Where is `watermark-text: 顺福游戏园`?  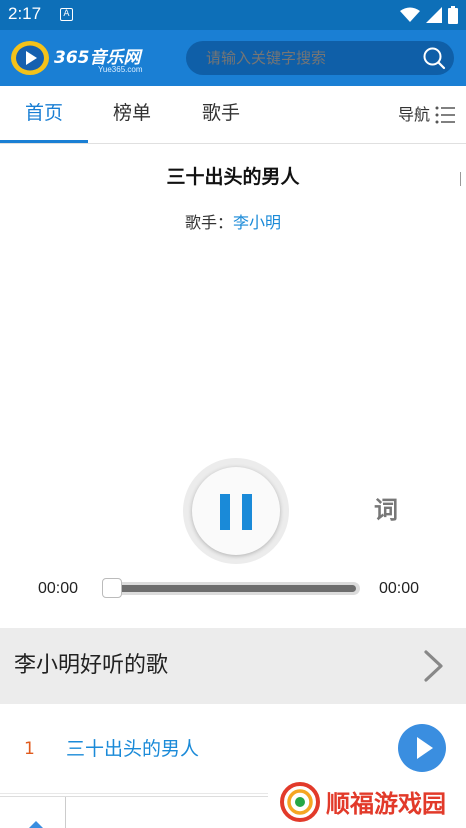
watermark-text: 顺福游戏园 is located at coordinates (386, 804).